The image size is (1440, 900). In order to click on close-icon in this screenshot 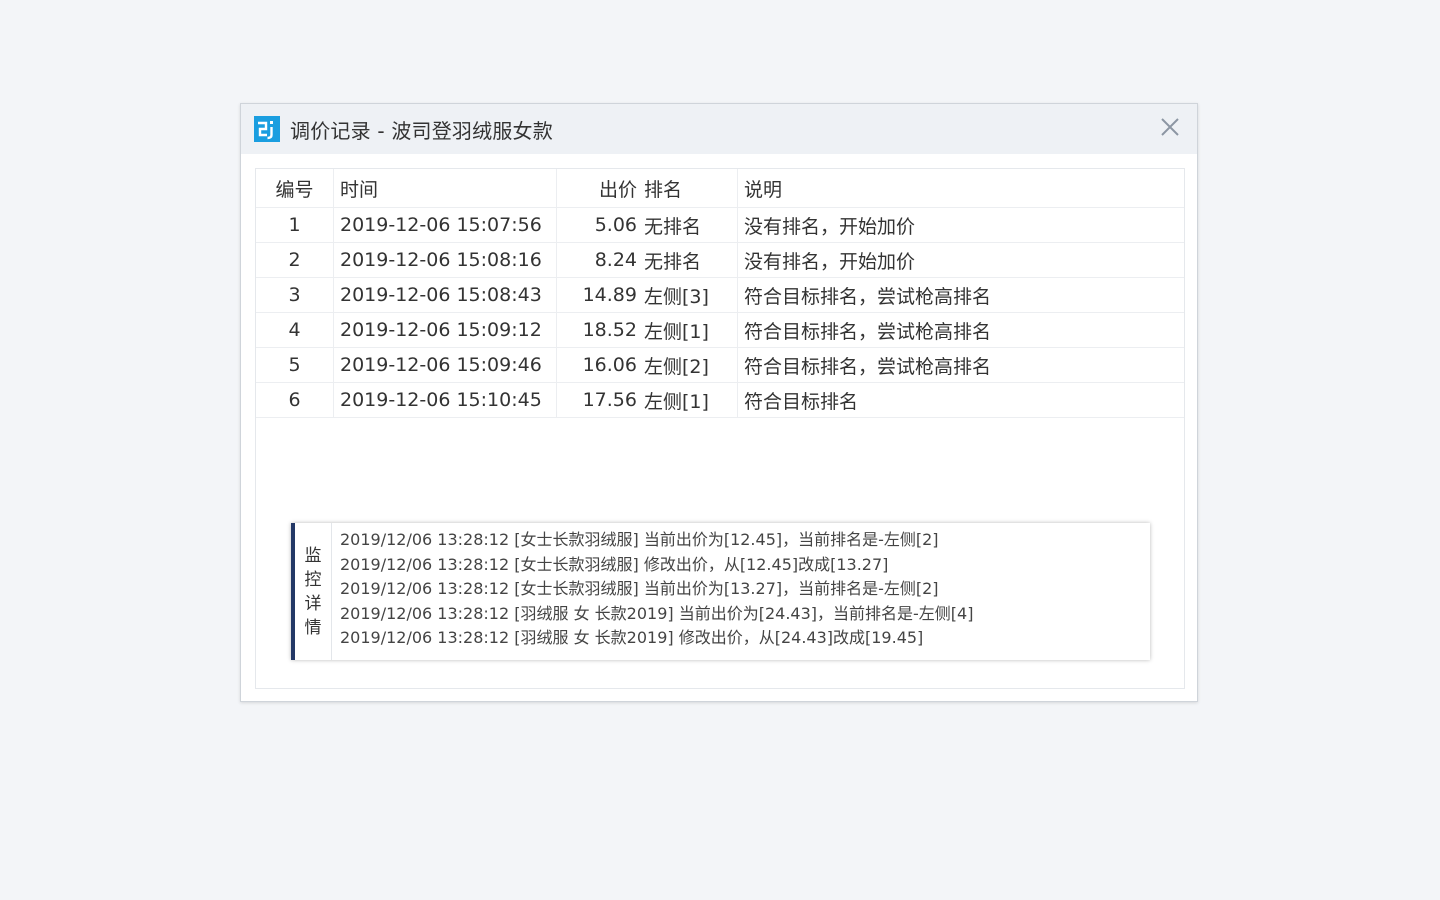, I will do `click(1170, 127)`.